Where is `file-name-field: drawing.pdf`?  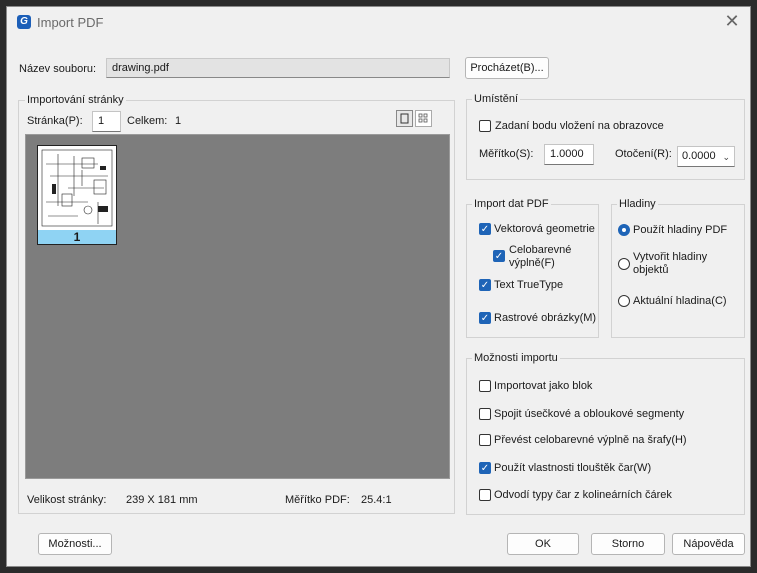
file-name-field: drawing.pdf is located at coordinates (278, 68).